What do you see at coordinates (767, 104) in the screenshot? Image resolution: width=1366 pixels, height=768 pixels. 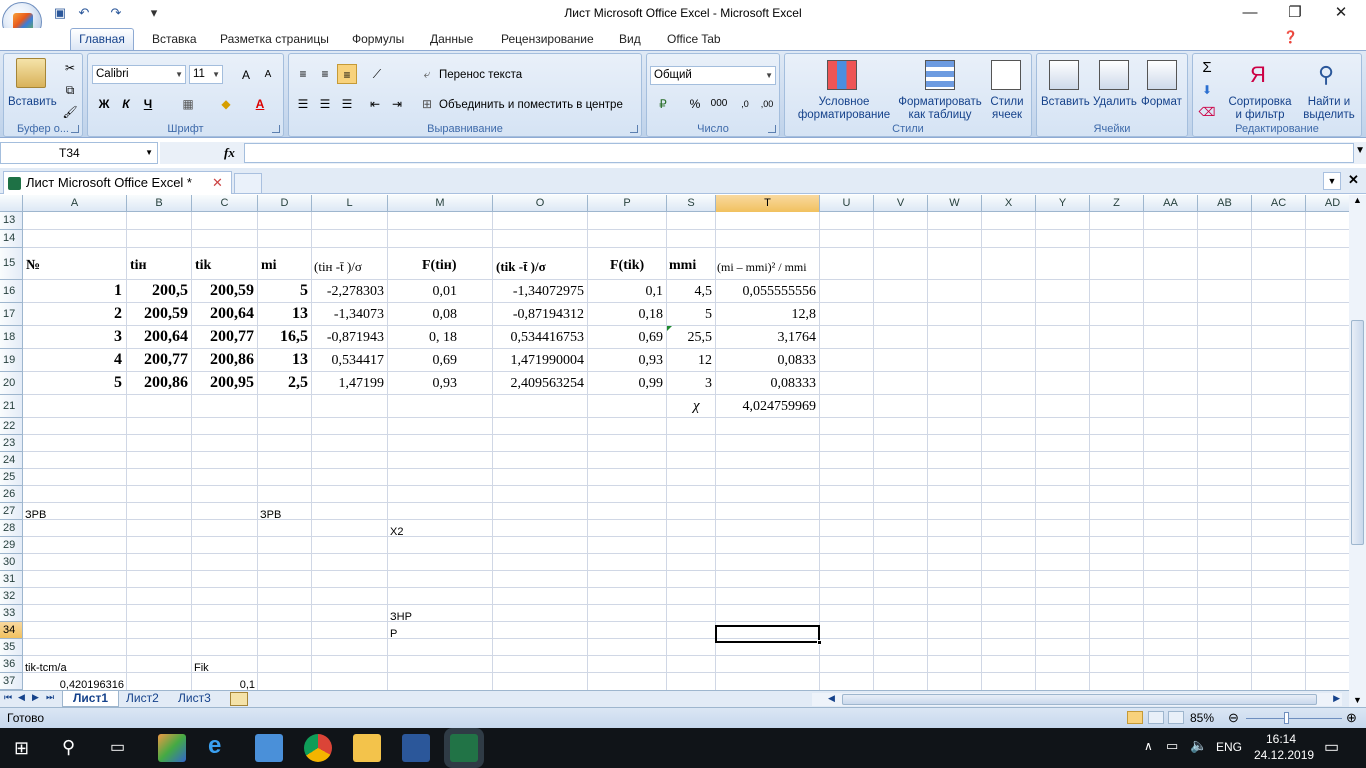 I see `decrease-decimal-icon: ,00` at bounding box center [767, 104].